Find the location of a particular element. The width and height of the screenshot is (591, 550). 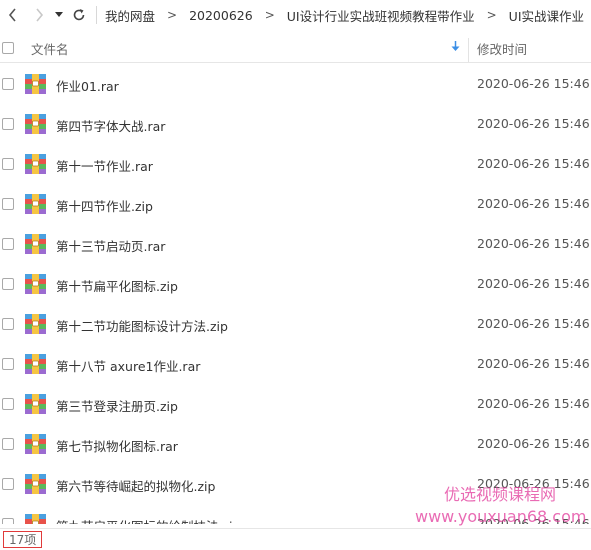

breadcrumb-item-date-folder: 20200626 is located at coordinates (221, 15).